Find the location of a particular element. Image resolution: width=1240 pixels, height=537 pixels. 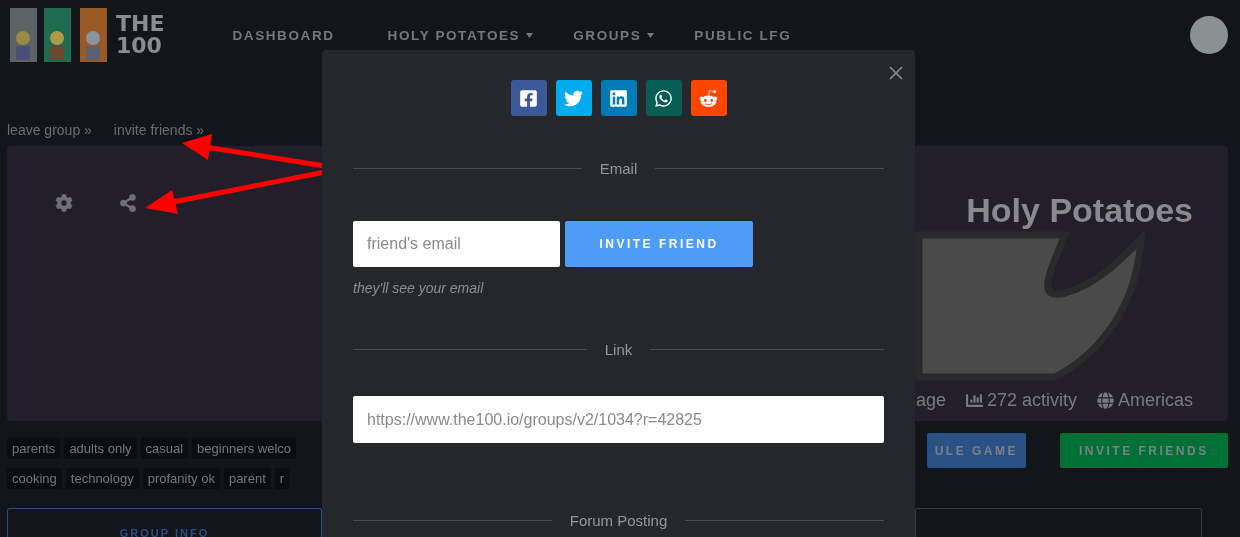

stat-text: 272 activity is located at coordinates (1031, 400).